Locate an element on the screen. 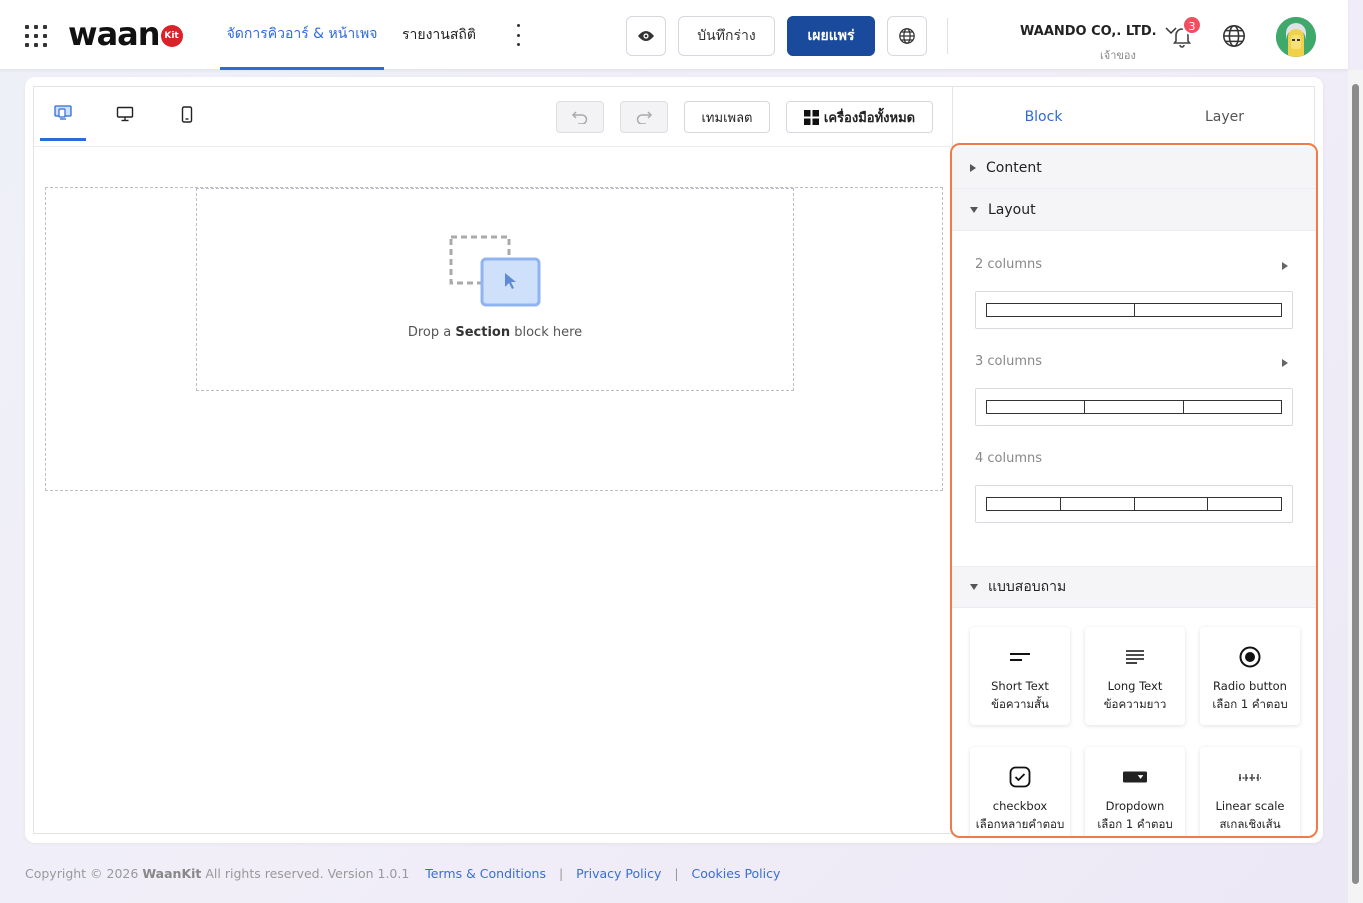 Image resolution: width=1363 pixels, height=903 pixels. layout-3-columns-label: 3 columns is located at coordinates (1009, 361).